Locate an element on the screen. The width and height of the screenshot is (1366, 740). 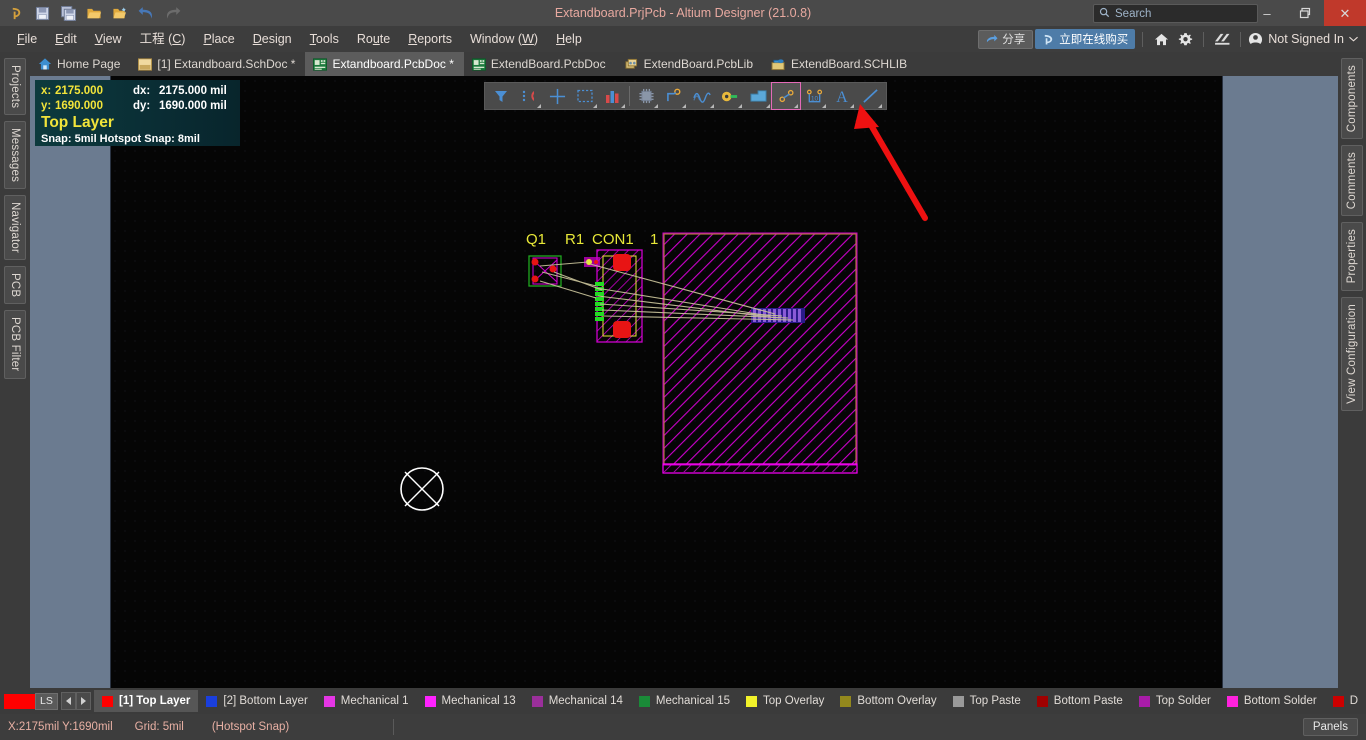
menu-help: Help is located at coordinates (569, 39).